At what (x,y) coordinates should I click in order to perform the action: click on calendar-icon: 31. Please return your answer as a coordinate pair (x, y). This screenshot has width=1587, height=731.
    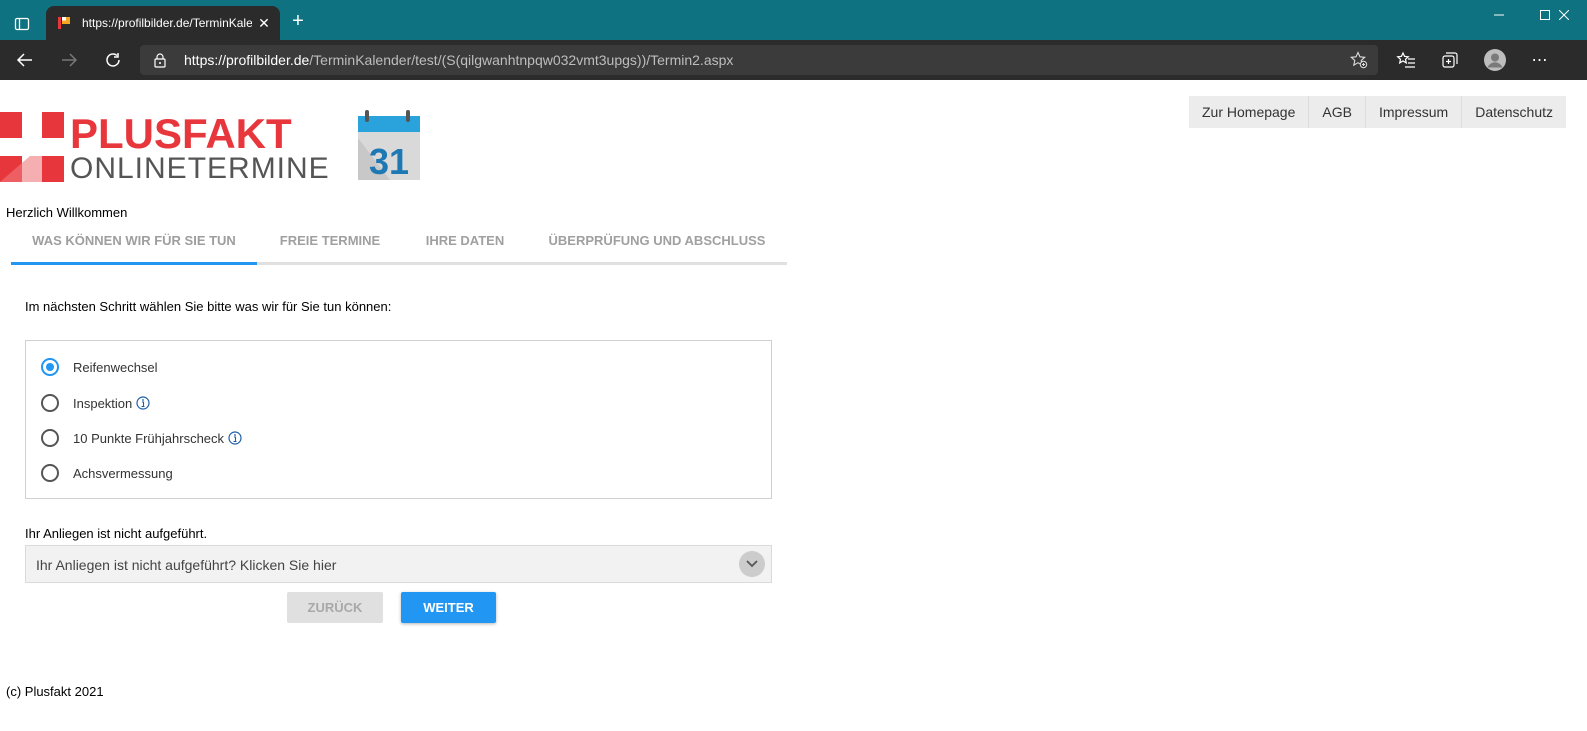
    Looking at the image, I should click on (389, 146).